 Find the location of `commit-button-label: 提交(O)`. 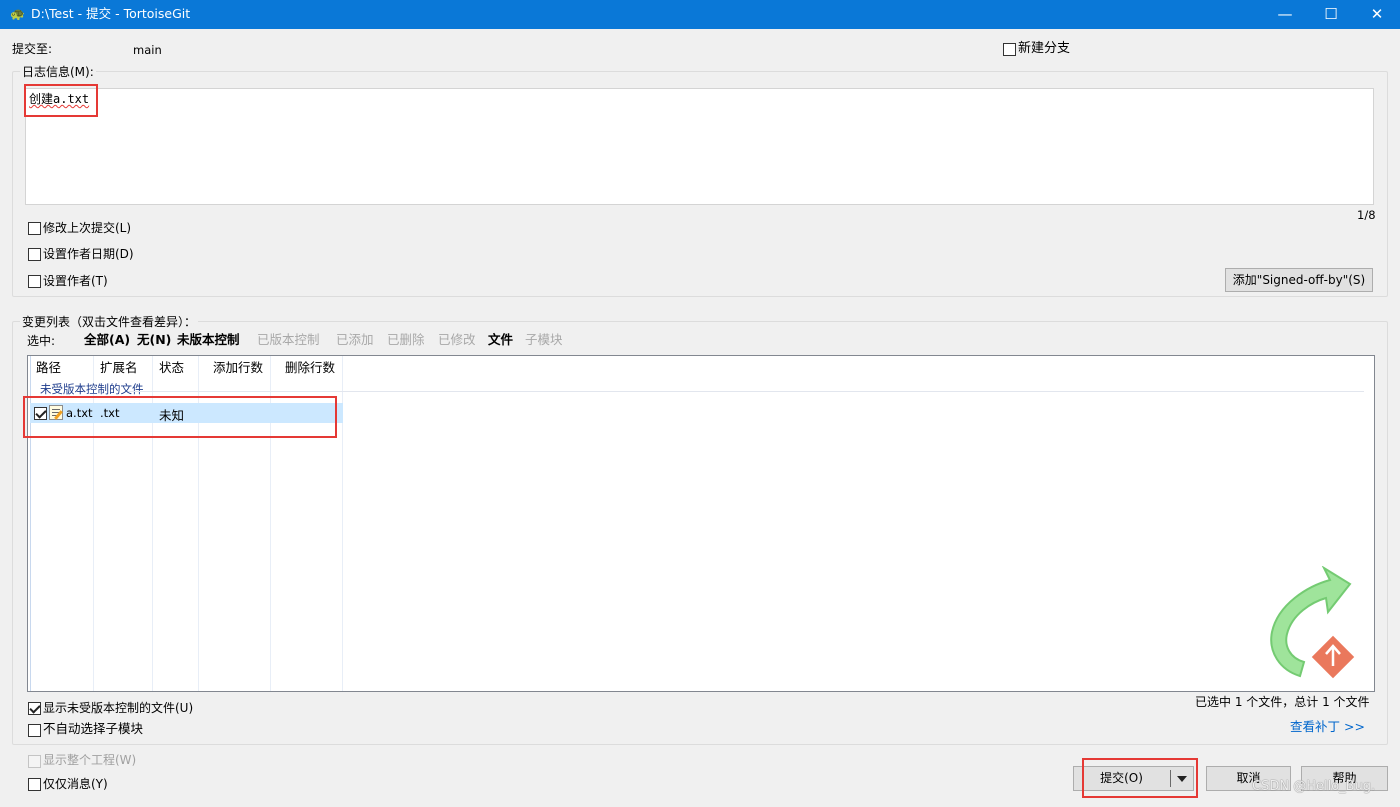

commit-button-label: 提交(O) is located at coordinates (1121, 778).